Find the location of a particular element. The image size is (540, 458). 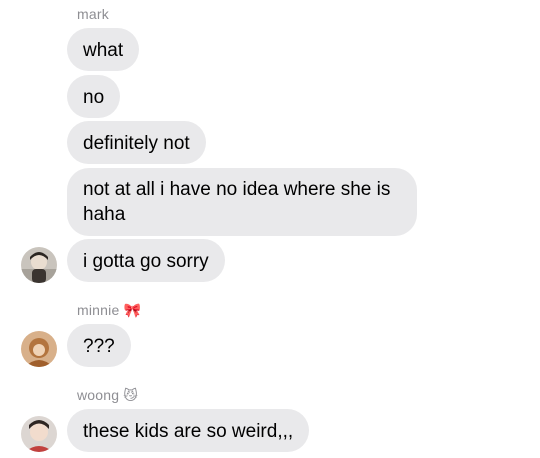

sender-name-woong: woong 😼 is located at coordinates (107, 395).